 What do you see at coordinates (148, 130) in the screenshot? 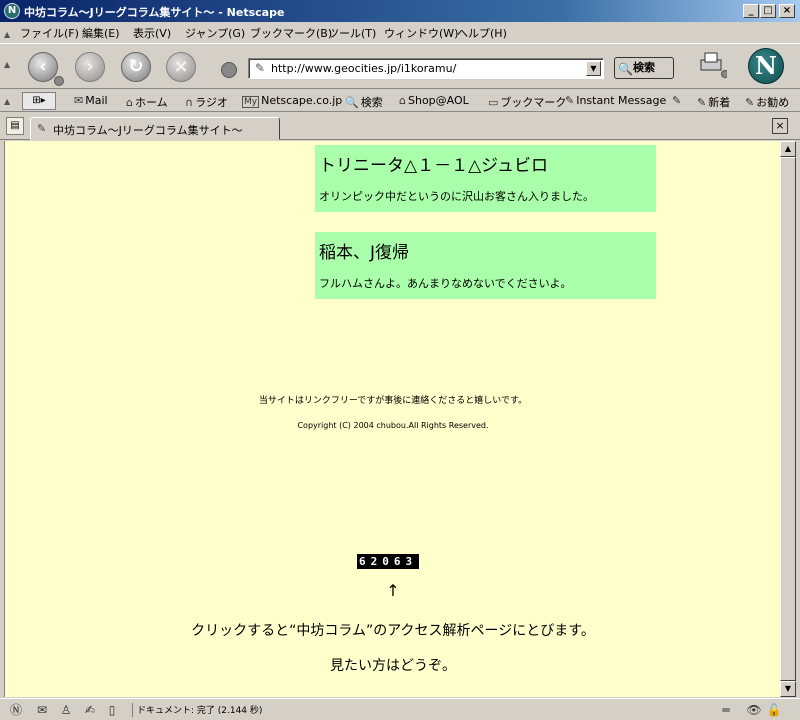
I see `tab-title: 中坊コラム～Jリーグコラム集サイト～` at bounding box center [148, 130].